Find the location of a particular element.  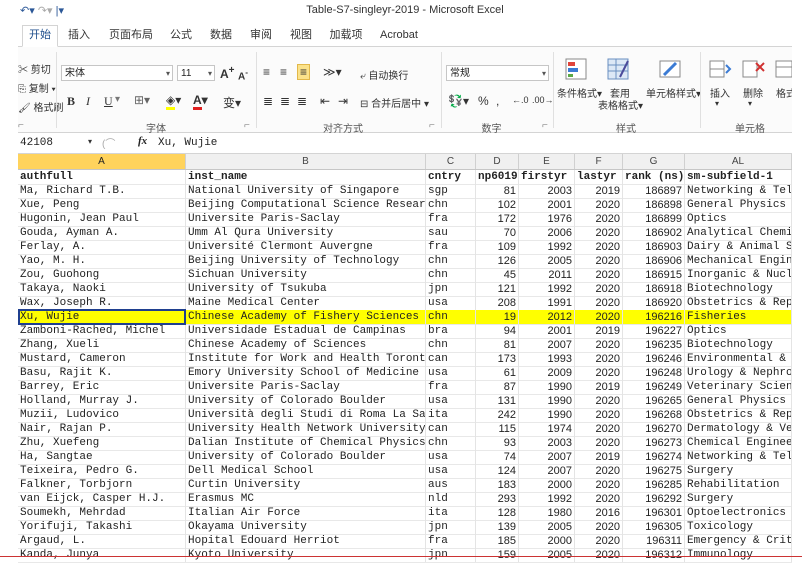

table-cell: 61 is located at coordinates (497, 373).